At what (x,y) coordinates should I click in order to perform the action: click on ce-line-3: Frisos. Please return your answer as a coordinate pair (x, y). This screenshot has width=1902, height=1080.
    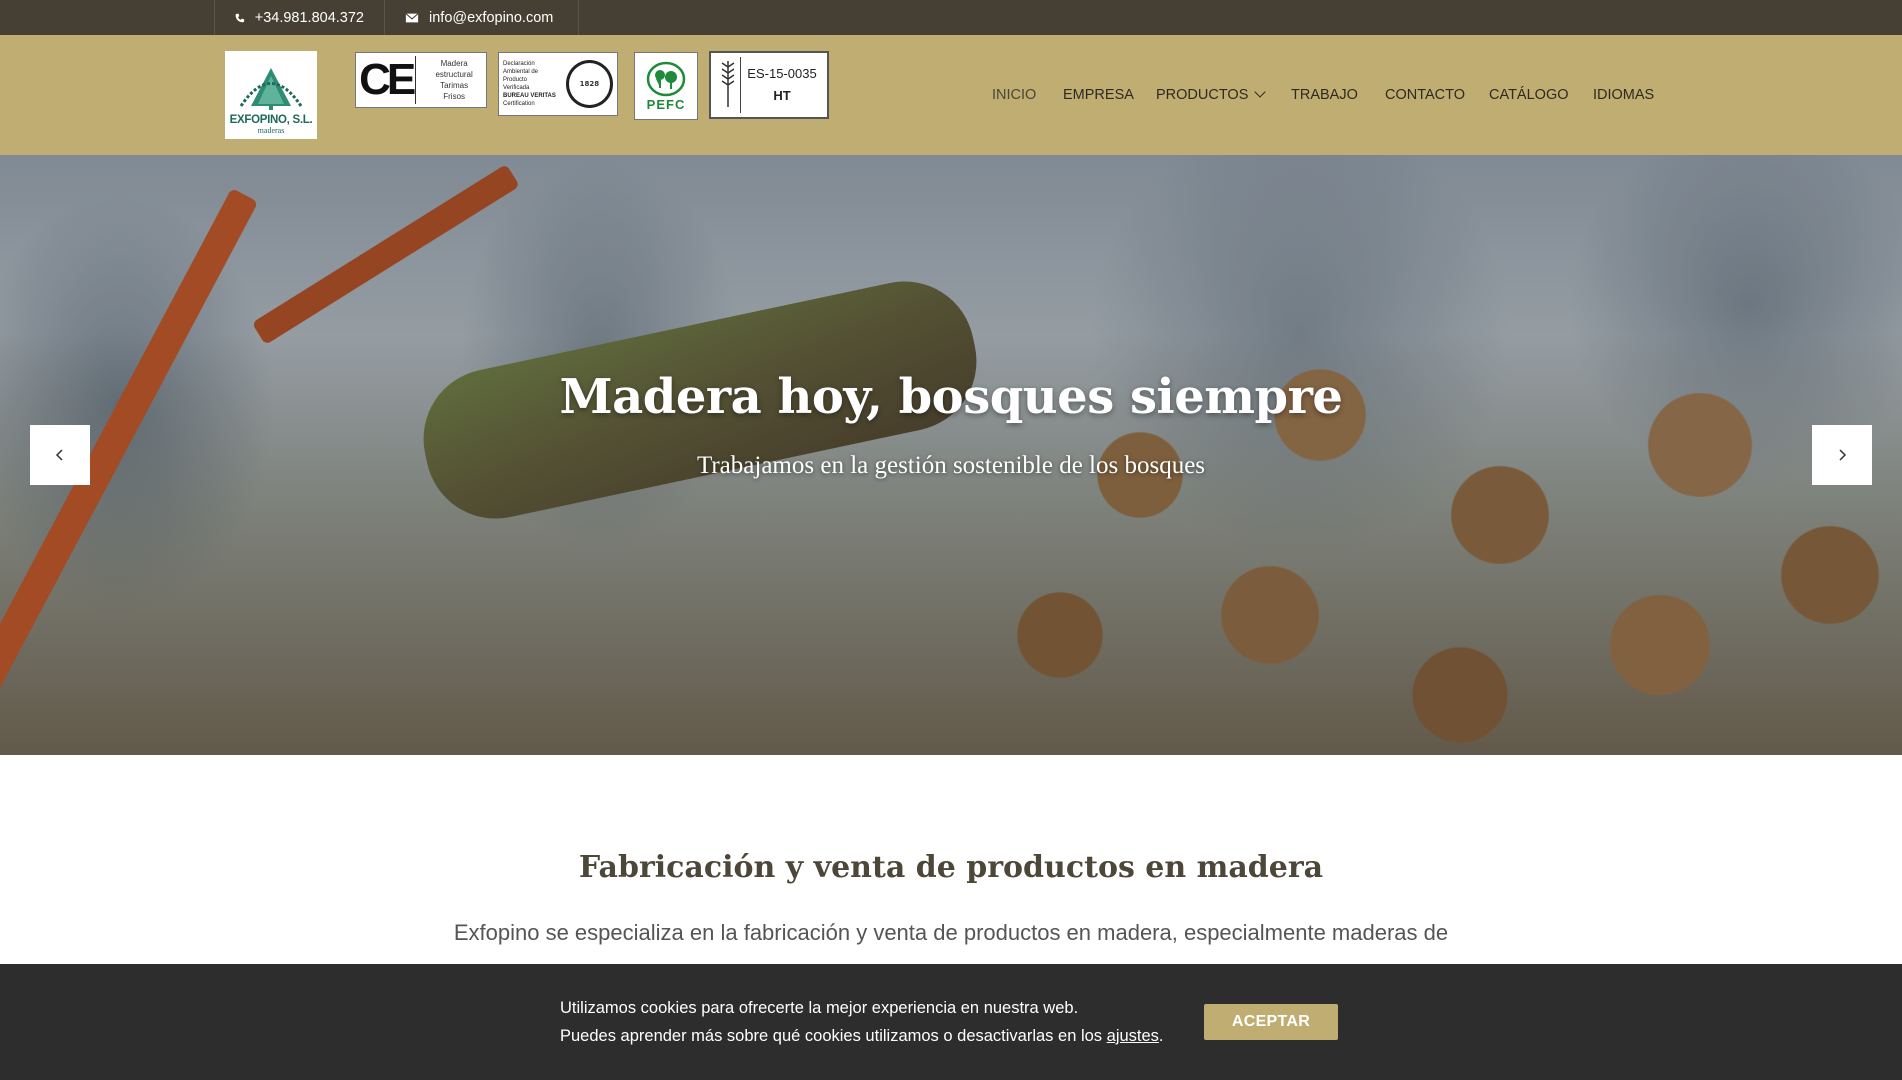
    Looking at the image, I should click on (454, 96).